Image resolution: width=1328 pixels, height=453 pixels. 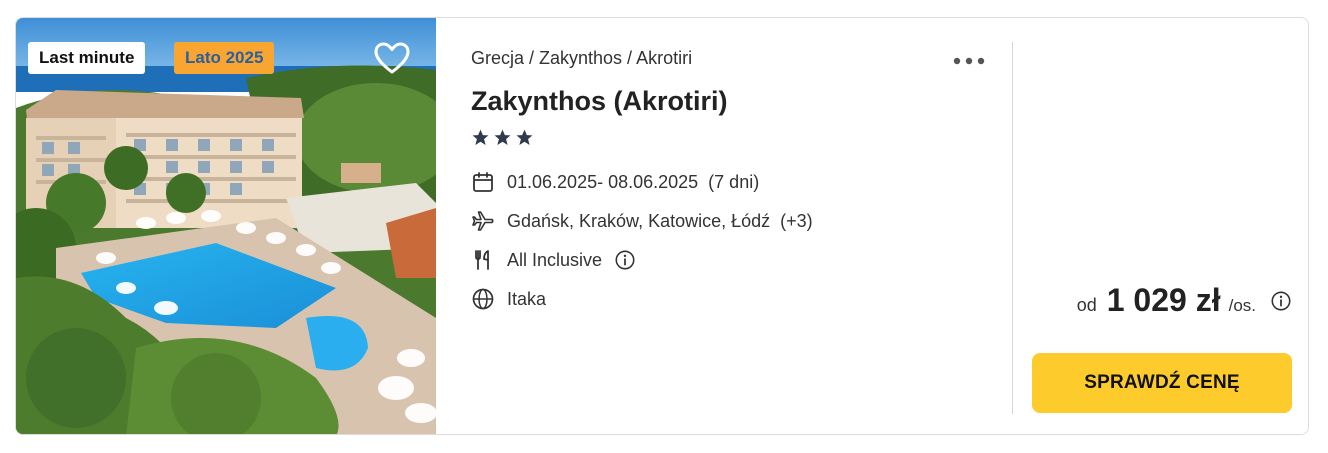 I want to click on plane-icon, so click(x=483, y=221).